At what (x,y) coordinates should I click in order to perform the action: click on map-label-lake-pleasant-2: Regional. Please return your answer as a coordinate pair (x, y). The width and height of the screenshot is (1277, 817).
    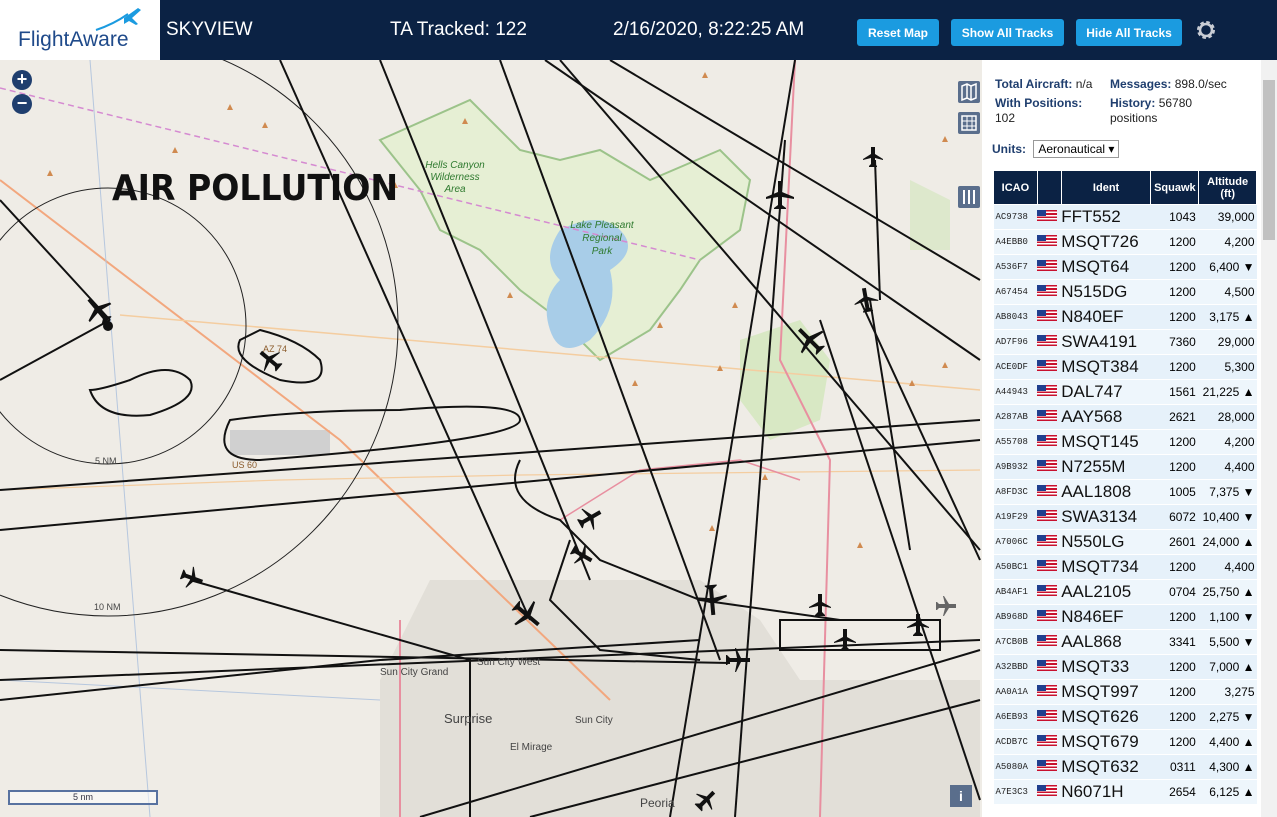
    Looking at the image, I should click on (602, 238).